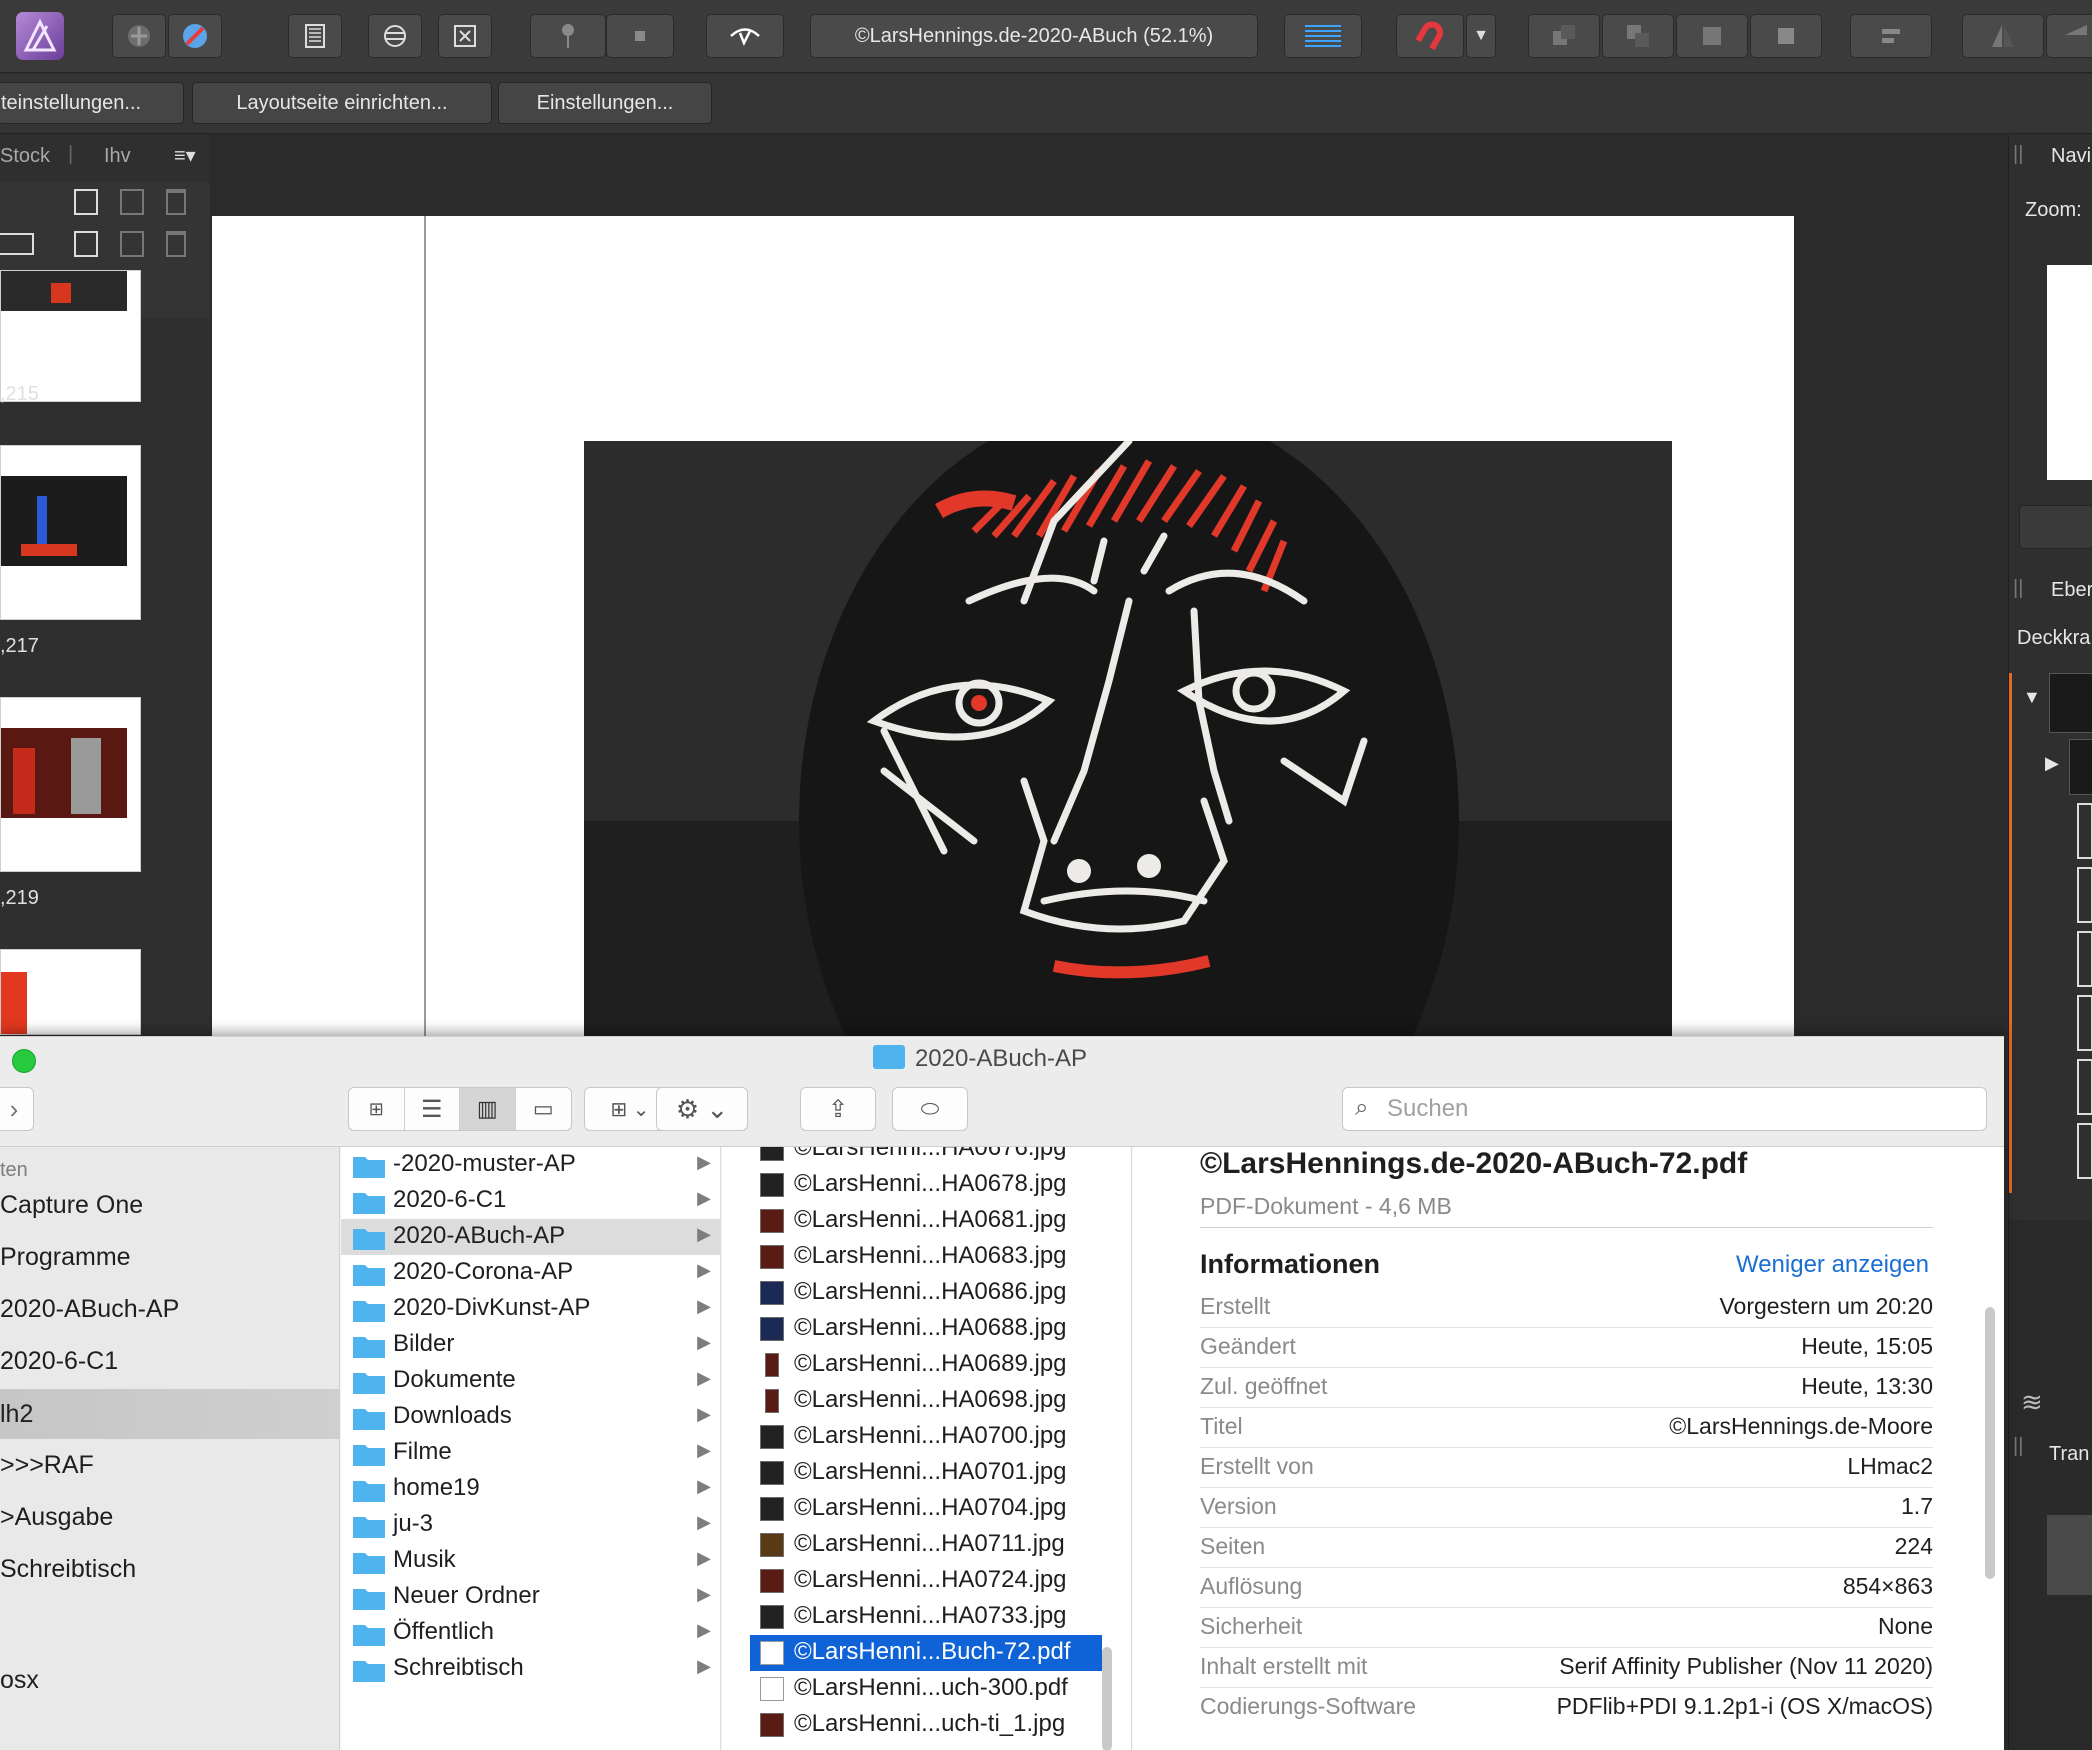 The height and width of the screenshot is (1750, 2092). Describe the element at coordinates (465, 36) in the screenshot. I see `picture-frame-icon` at that location.